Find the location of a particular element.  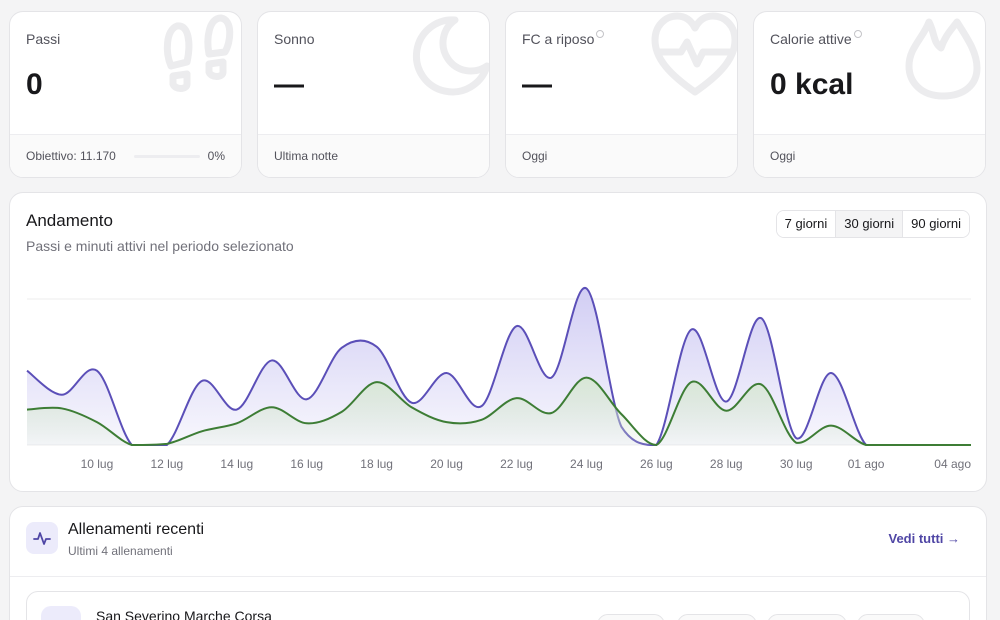

moon-icon is located at coordinates (450, 56).